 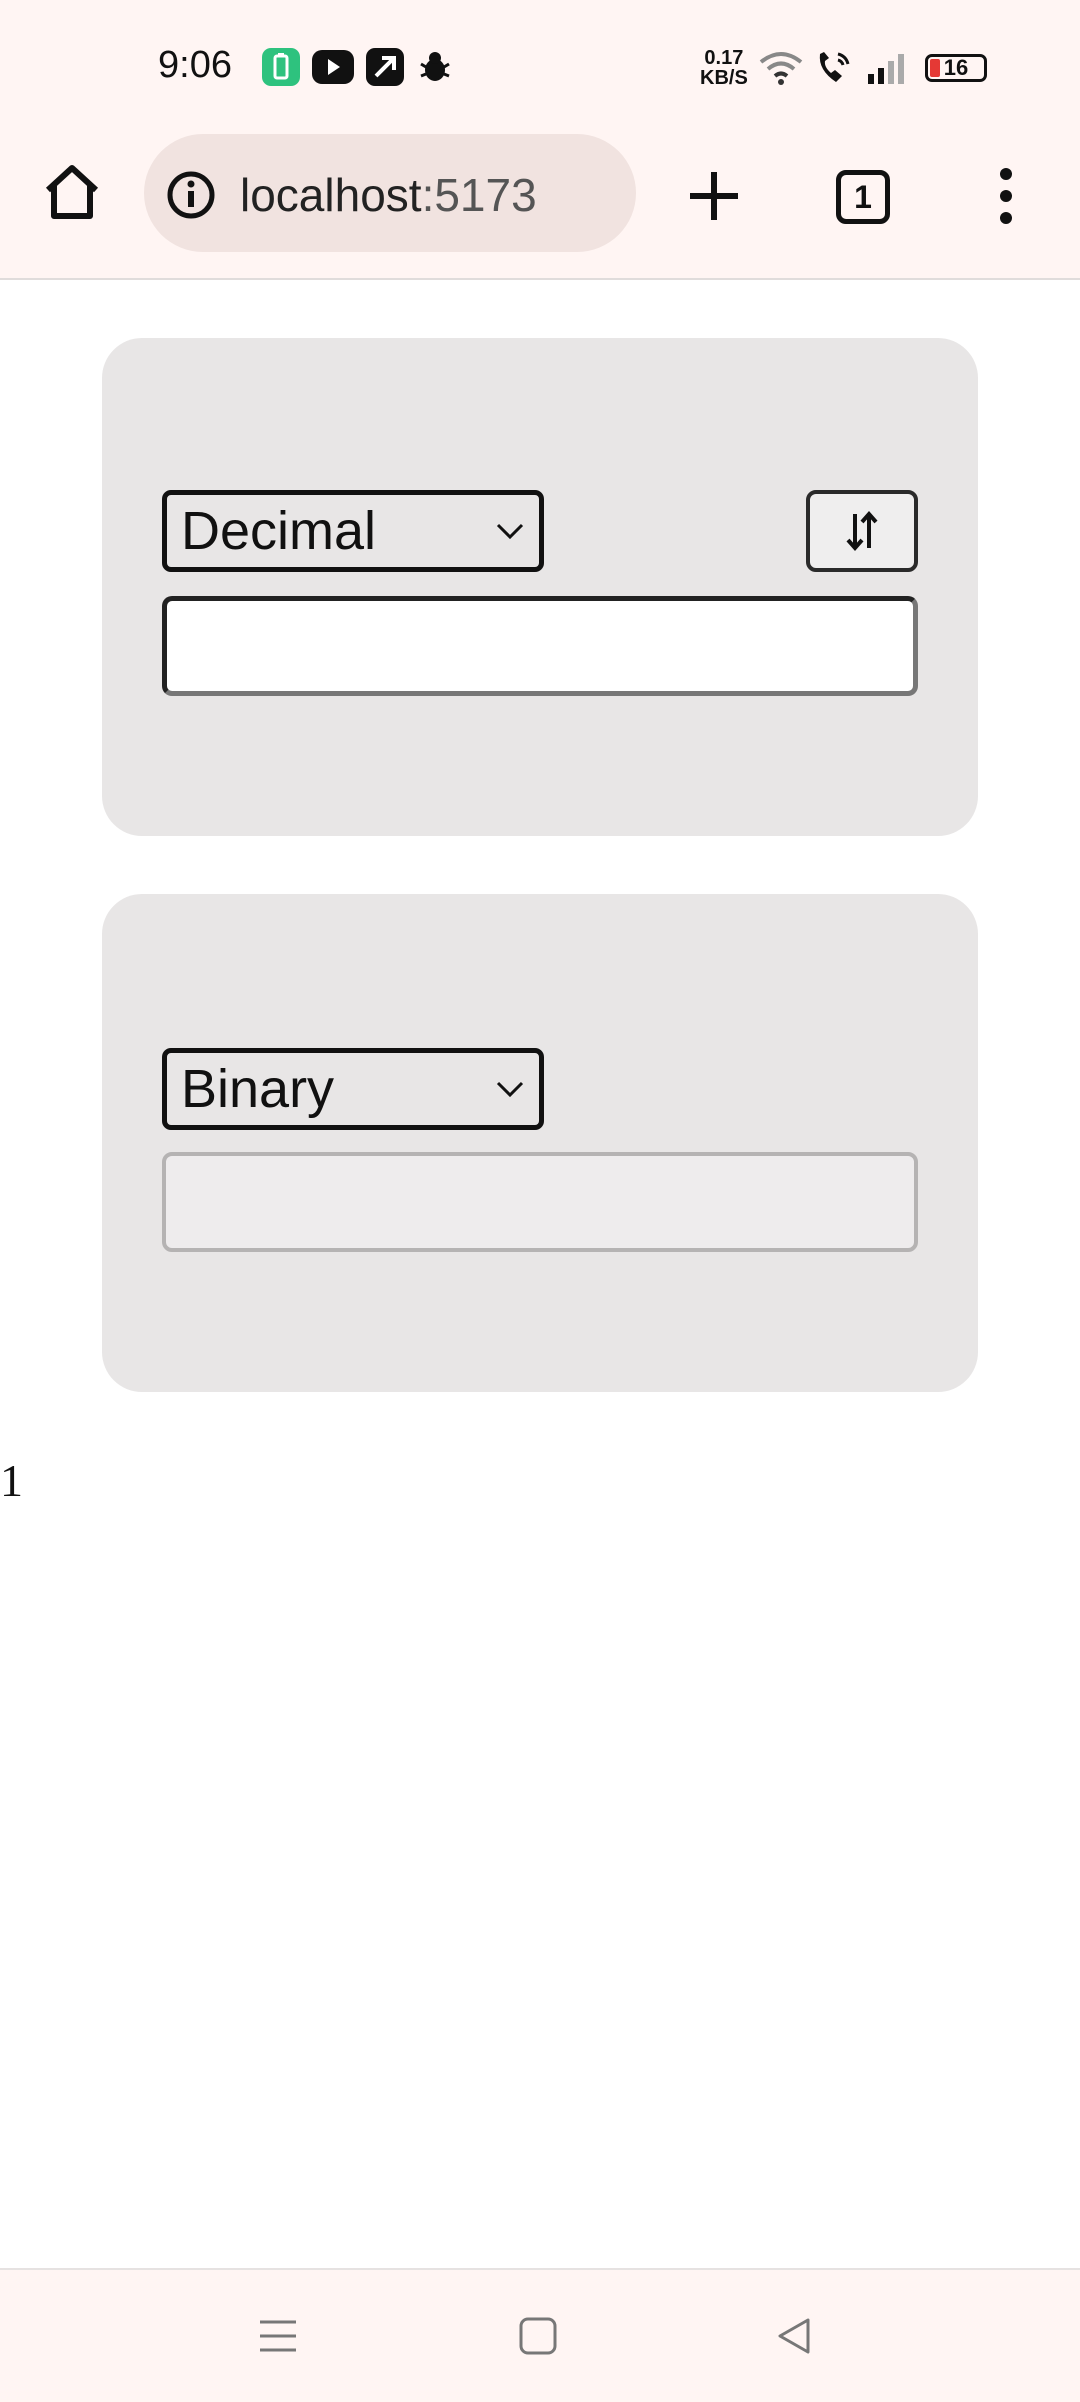 I want to click on battery-level: 16, so click(x=956, y=67).